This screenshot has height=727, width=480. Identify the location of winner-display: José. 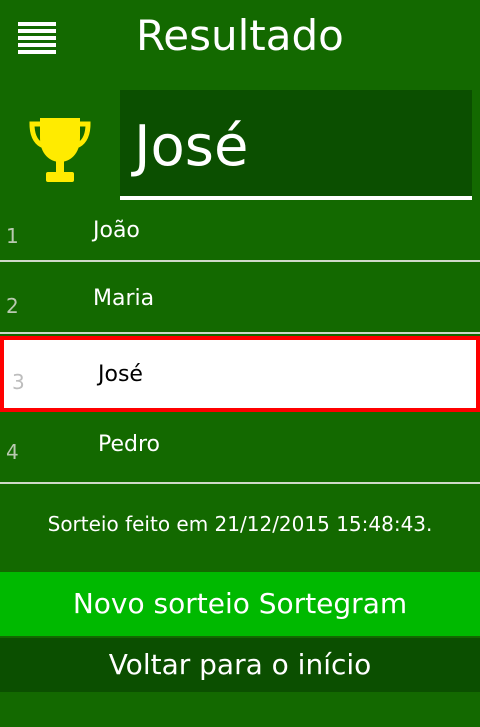
(296, 145).